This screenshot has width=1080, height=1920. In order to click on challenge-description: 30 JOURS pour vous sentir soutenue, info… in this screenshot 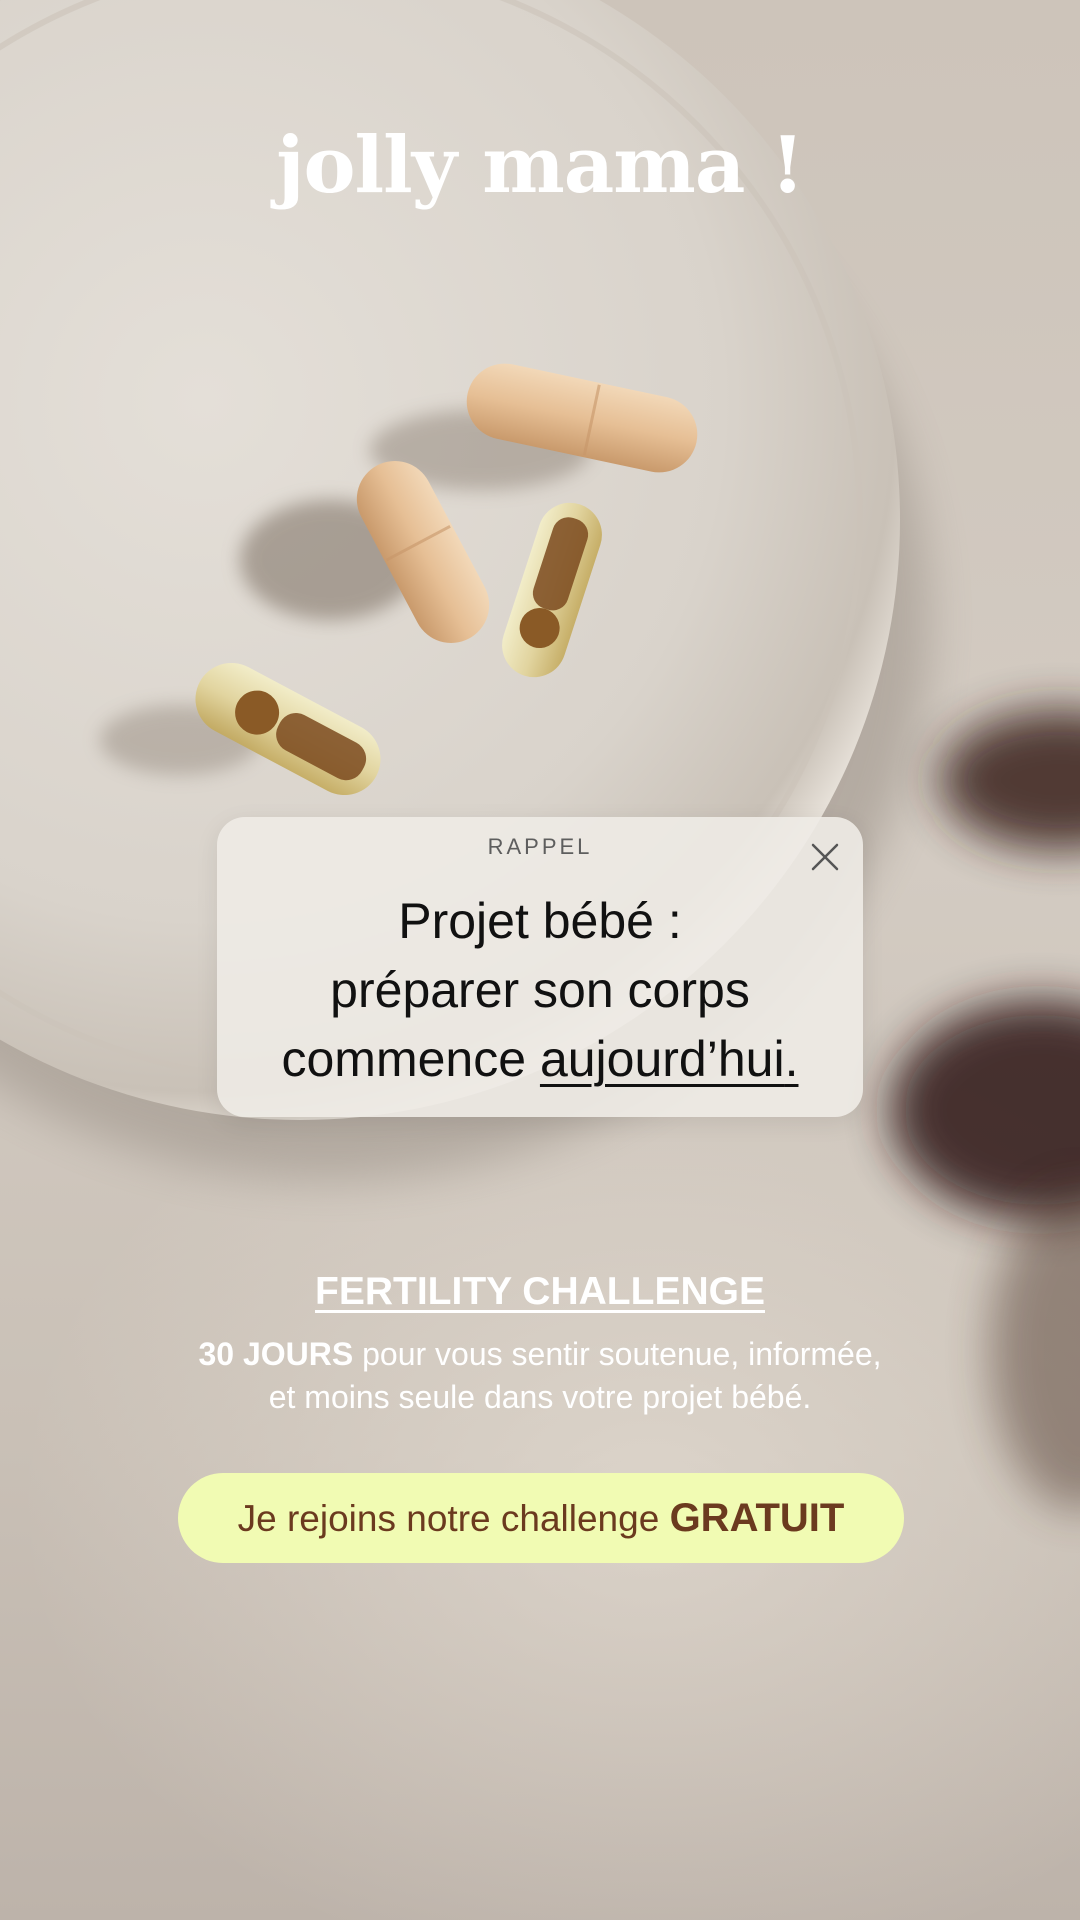, I will do `click(540, 1376)`.